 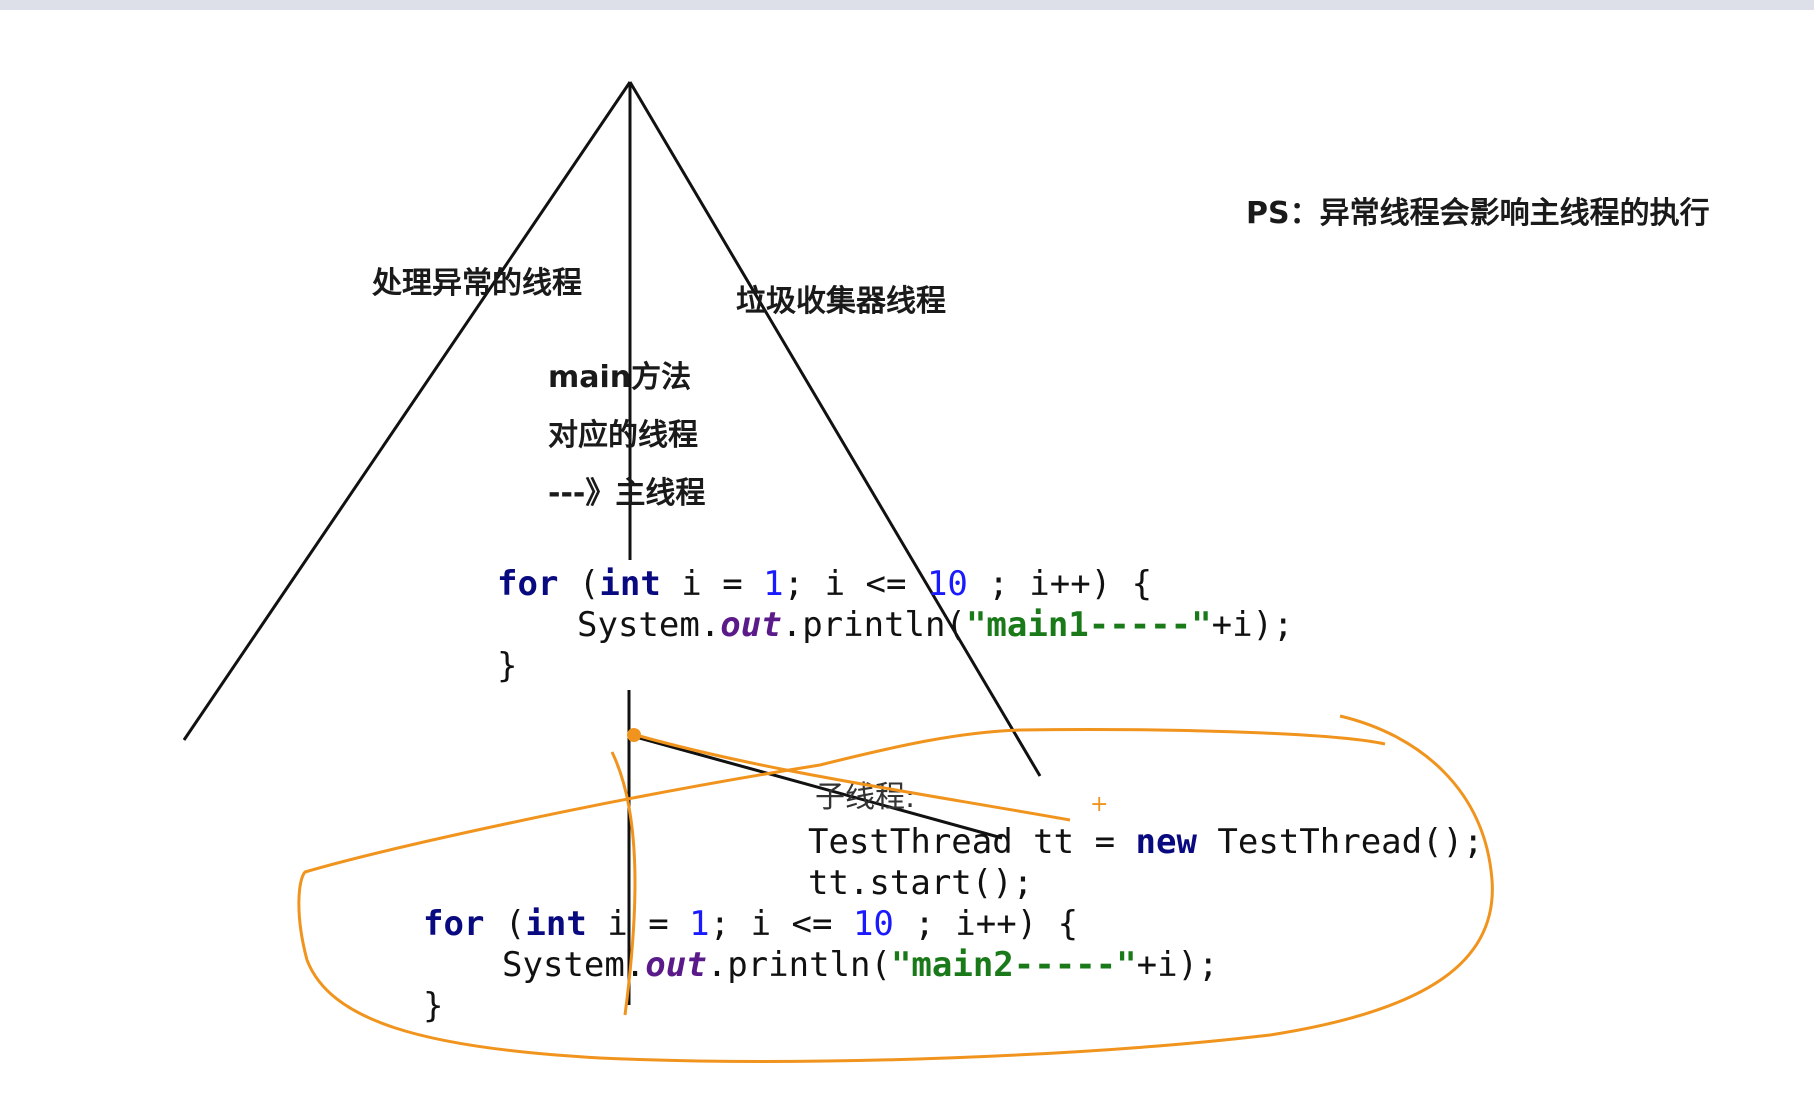 I want to click on annotation-dot, so click(x=634, y=735).